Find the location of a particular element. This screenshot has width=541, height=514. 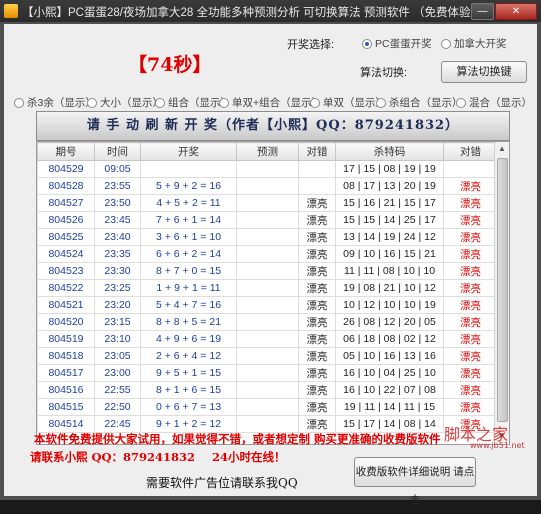

minimize-button: — is located at coordinates (482, 11).